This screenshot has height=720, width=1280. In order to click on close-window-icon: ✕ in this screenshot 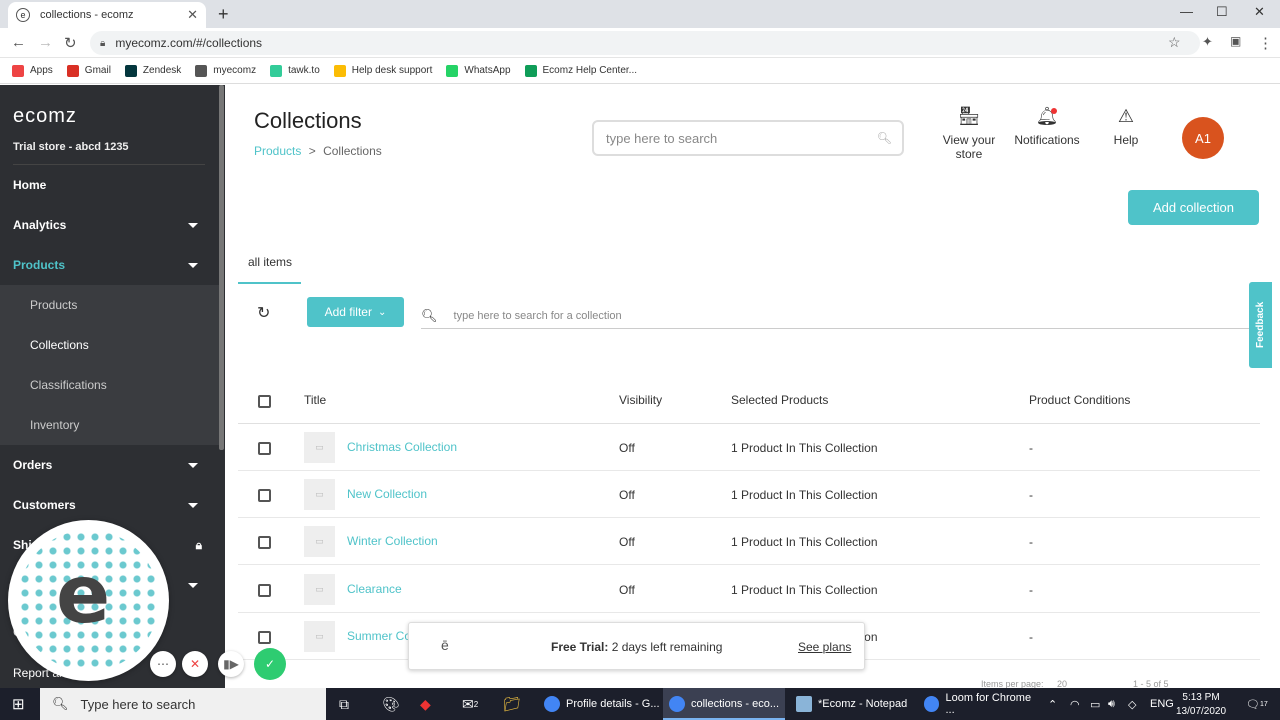, I will do `click(1259, 12)`.